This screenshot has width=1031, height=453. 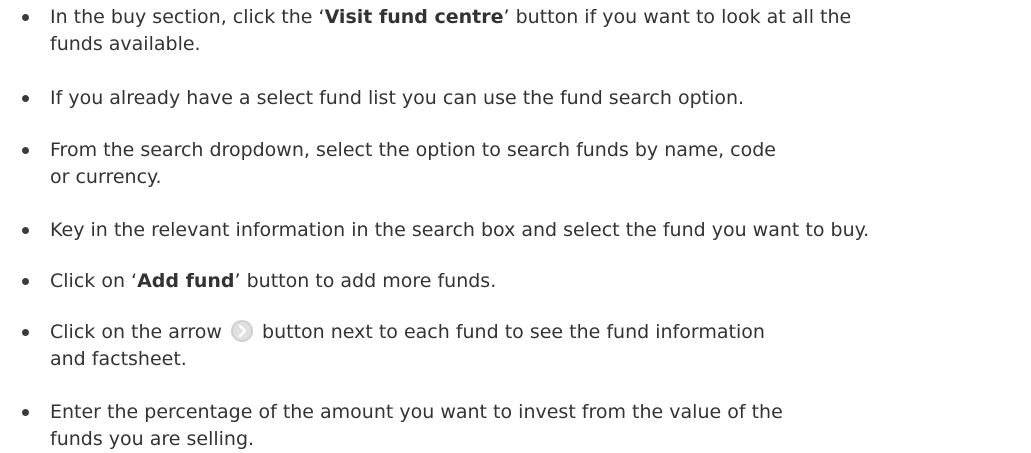 What do you see at coordinates (186, 281) in the screenshot?
I see `add-fund-label: Add fund` at bounding box center [186, 281].